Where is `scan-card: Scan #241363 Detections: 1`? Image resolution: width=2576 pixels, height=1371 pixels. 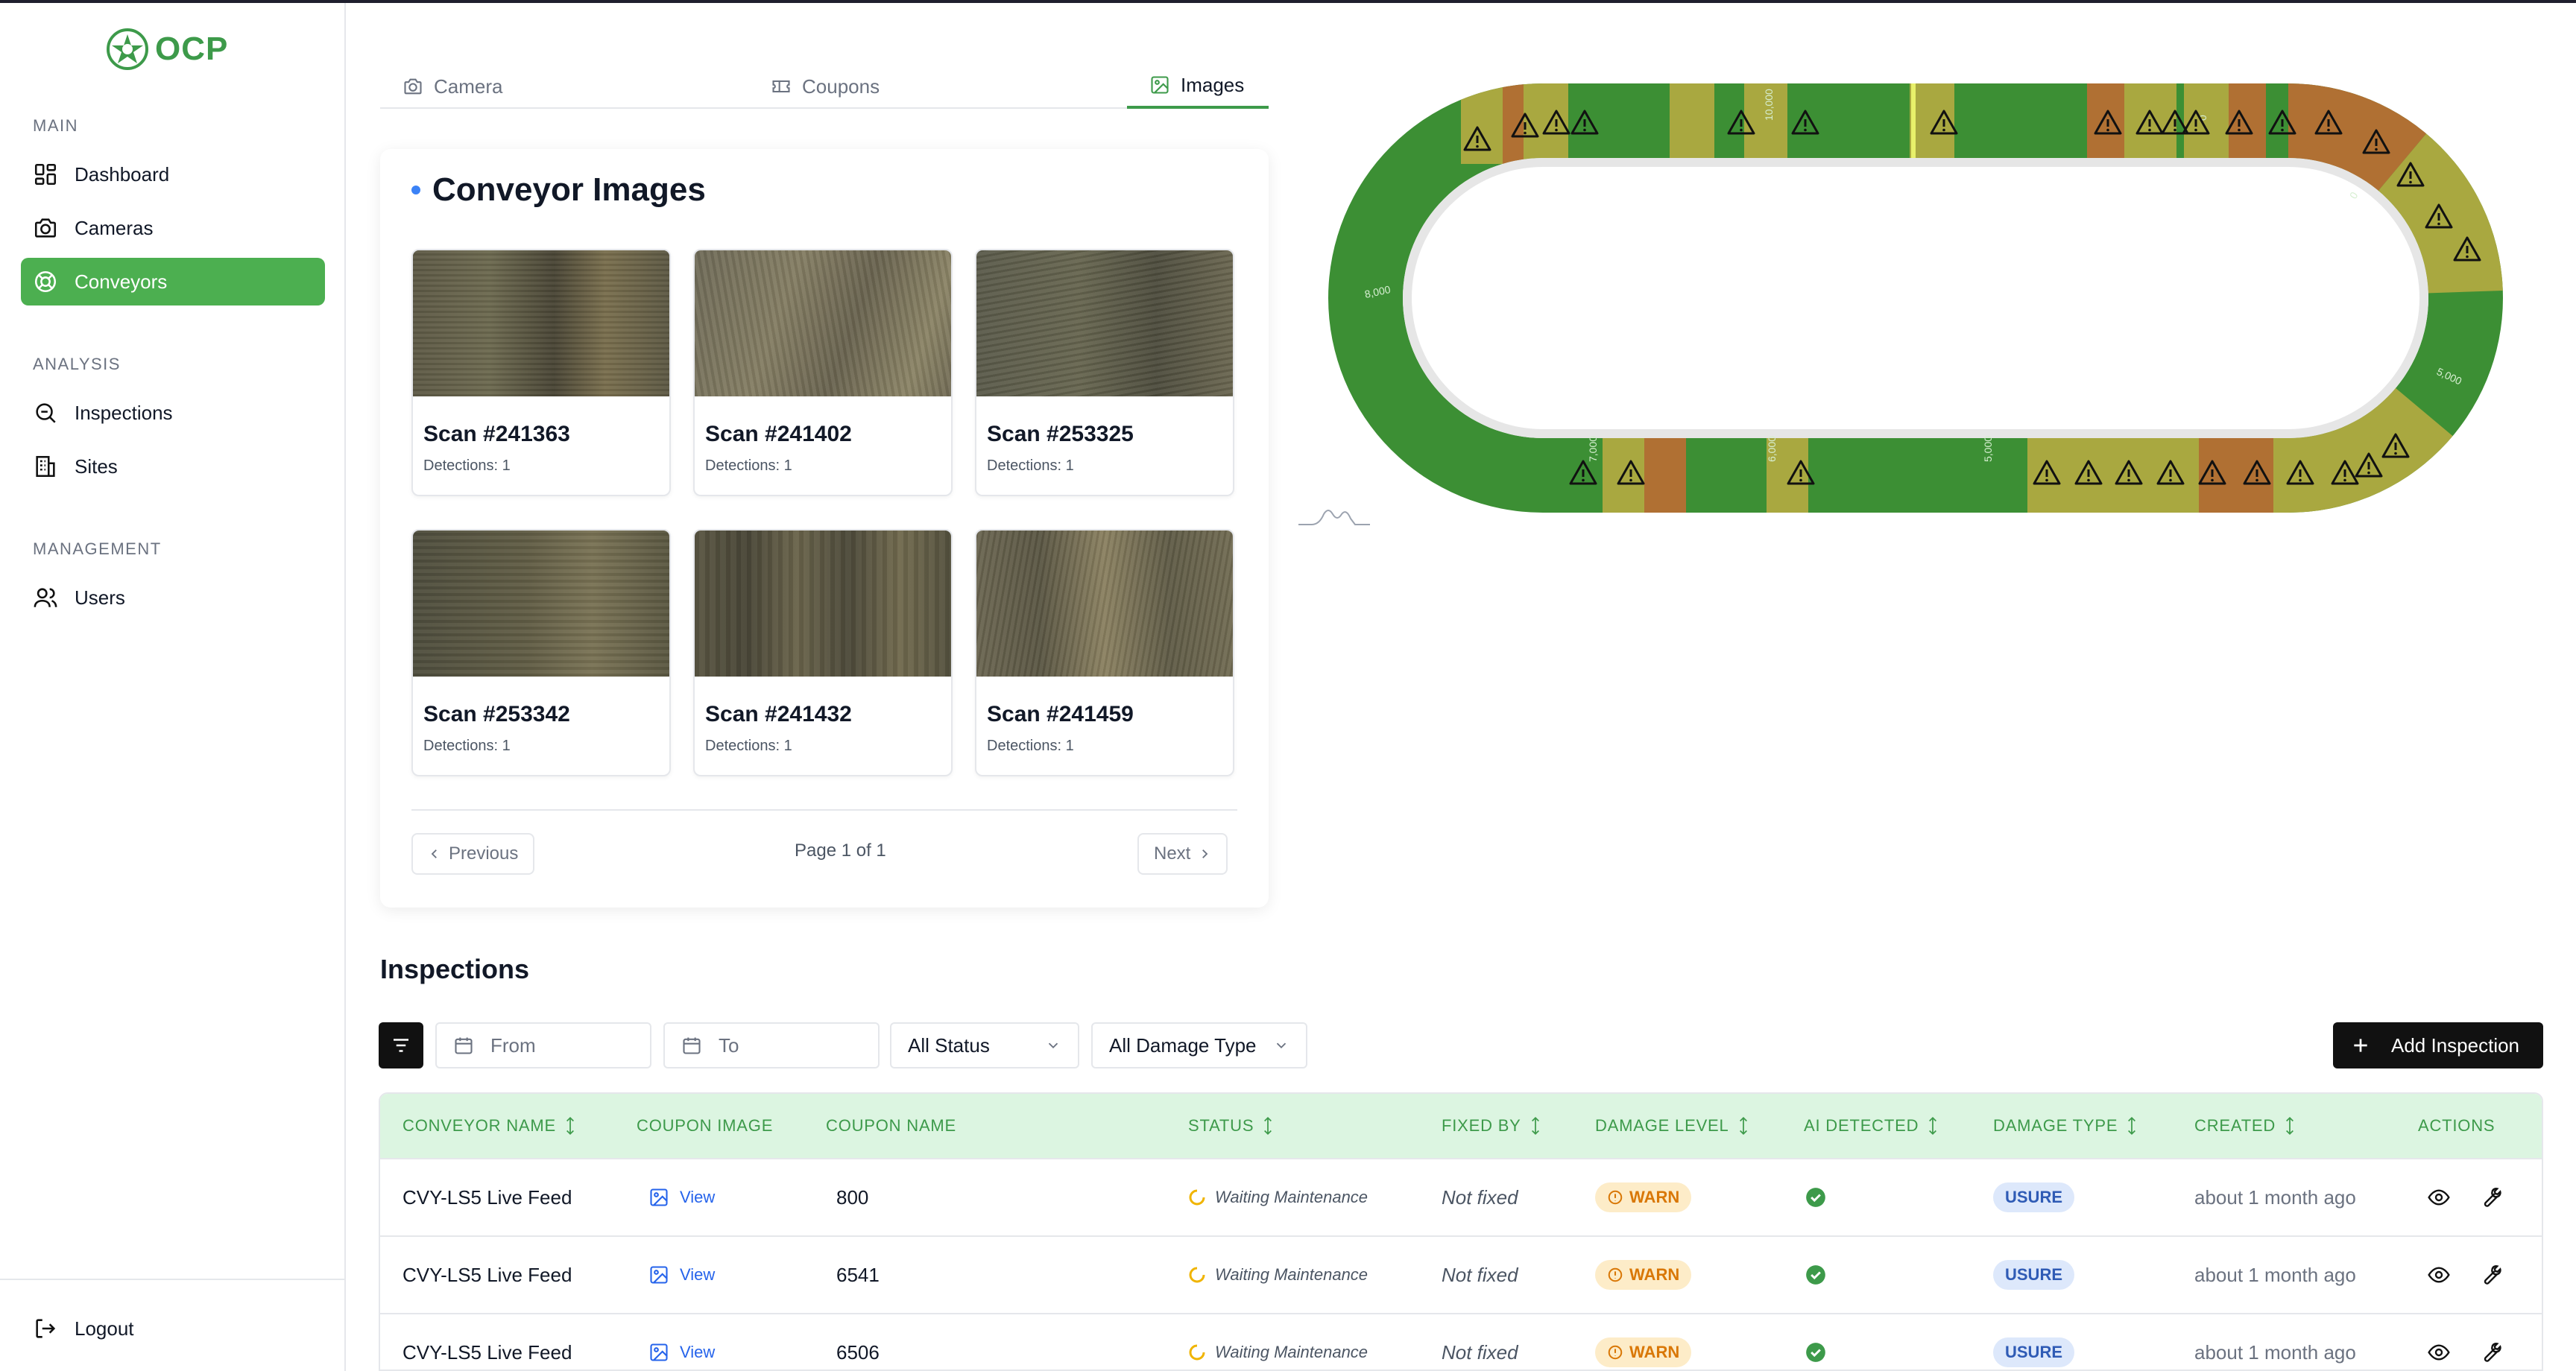 scan-card: Scan #241363 Detections: 1 is located at coordinates (541, 372).